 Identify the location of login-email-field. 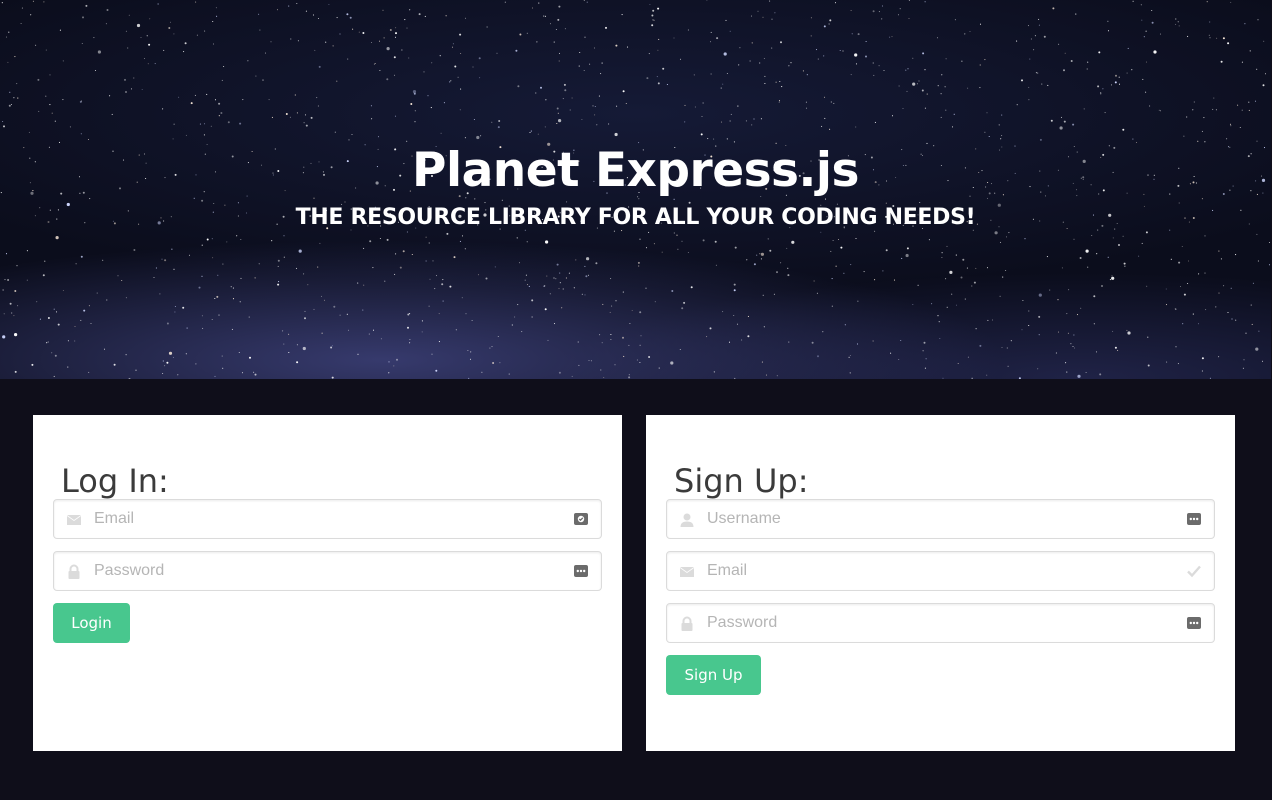
(327, 519).